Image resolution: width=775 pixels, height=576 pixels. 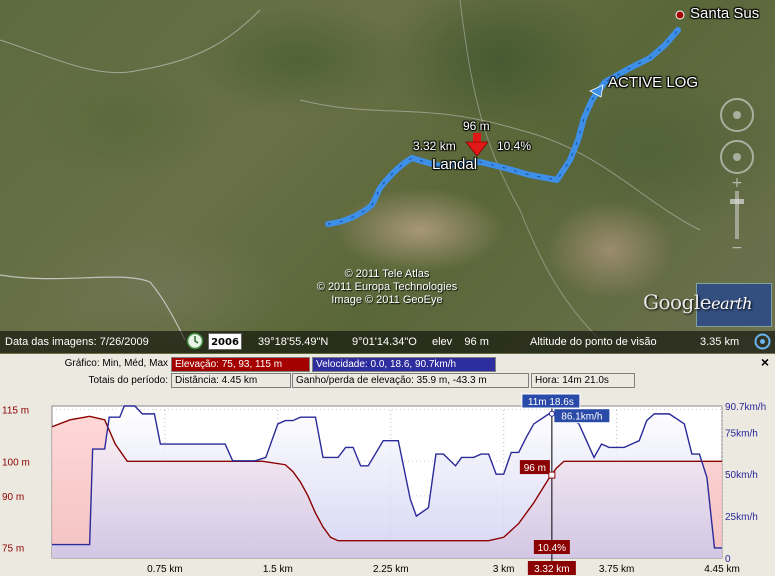 What do you see at coordinates (404, 364) in the screenshot?
I see `speed-stat-box: Velocidade: 0.0, 18.6, 90.7km/h` at bounding box center [404, 364].